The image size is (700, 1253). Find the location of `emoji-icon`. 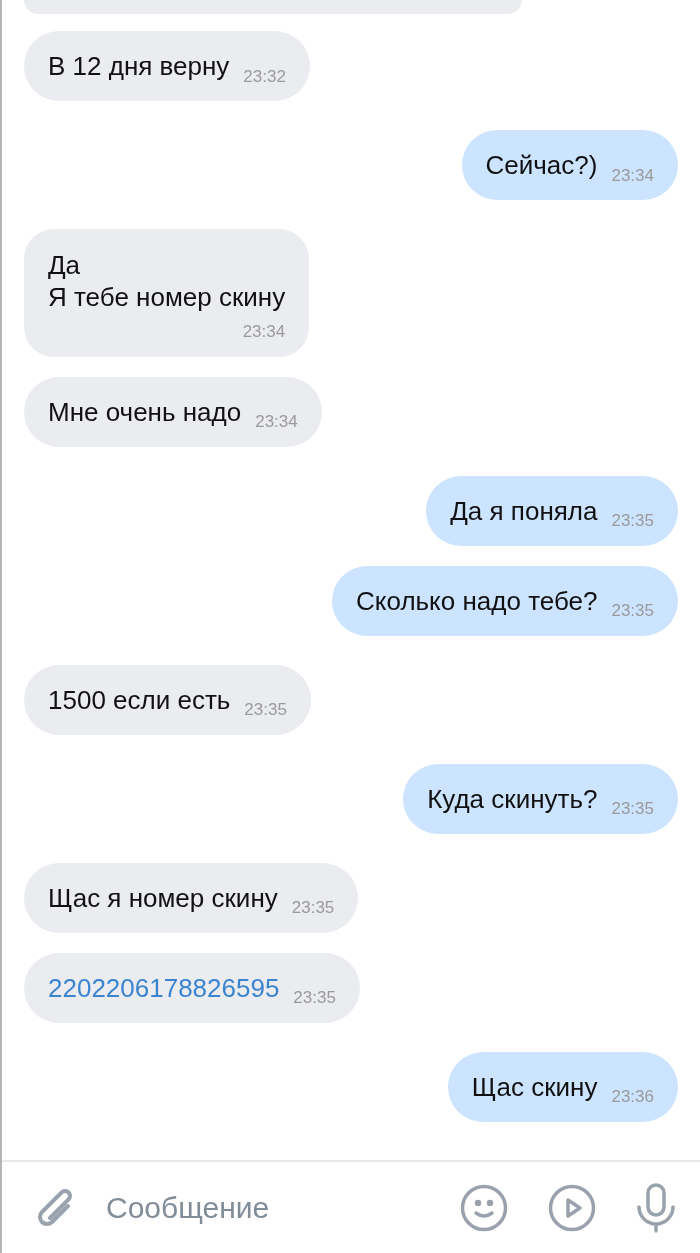

emoji-icon is located at coordinates (484, 1207).